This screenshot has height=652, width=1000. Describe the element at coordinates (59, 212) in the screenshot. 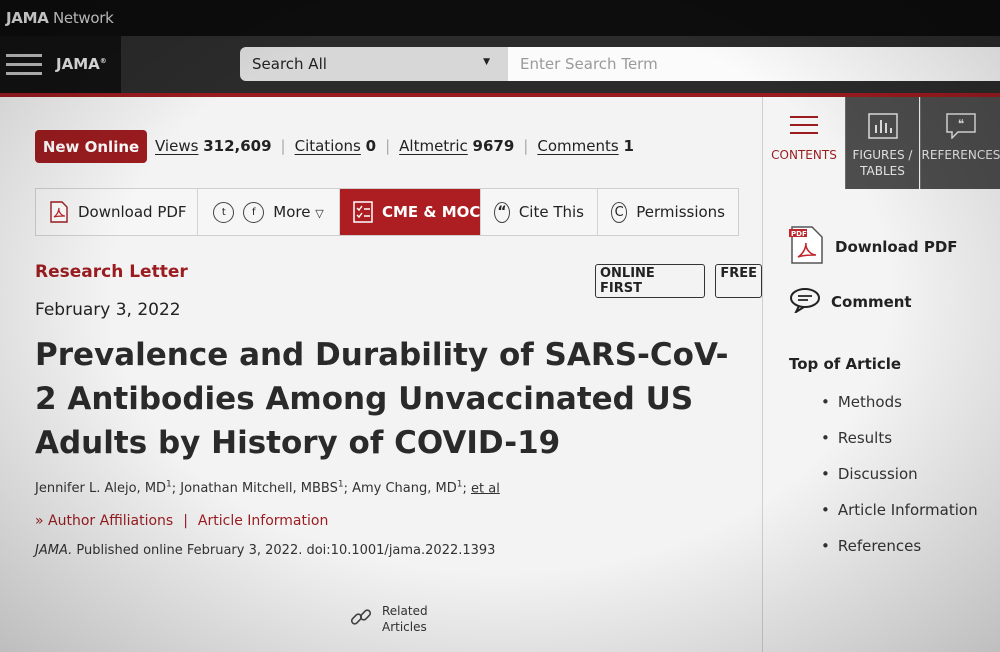

I see `pdf-icon` at that location.